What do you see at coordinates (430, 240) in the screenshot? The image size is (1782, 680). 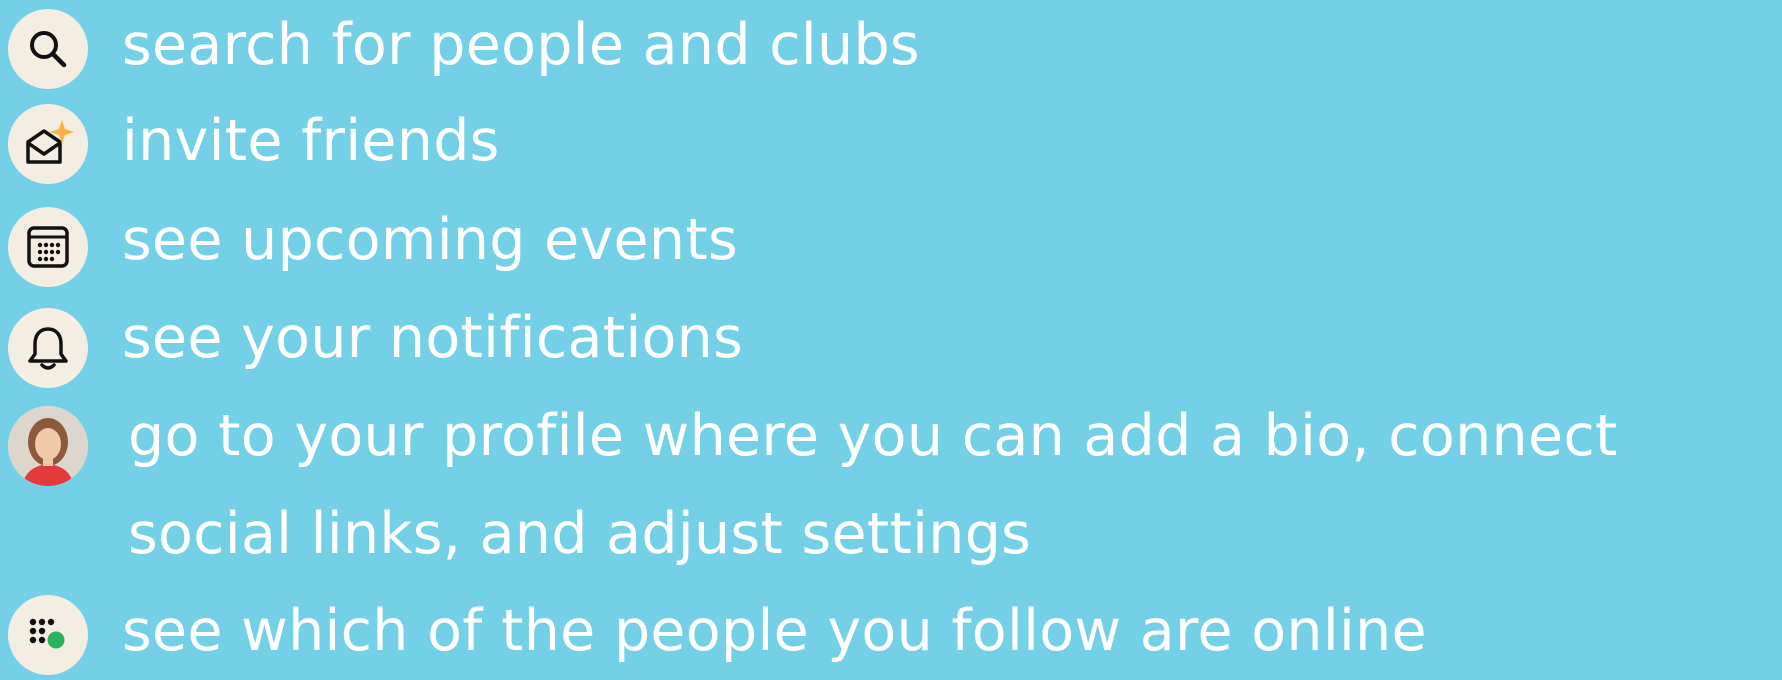 I see `list-item-label: see upcoming events` at bounding box center [430, 240].